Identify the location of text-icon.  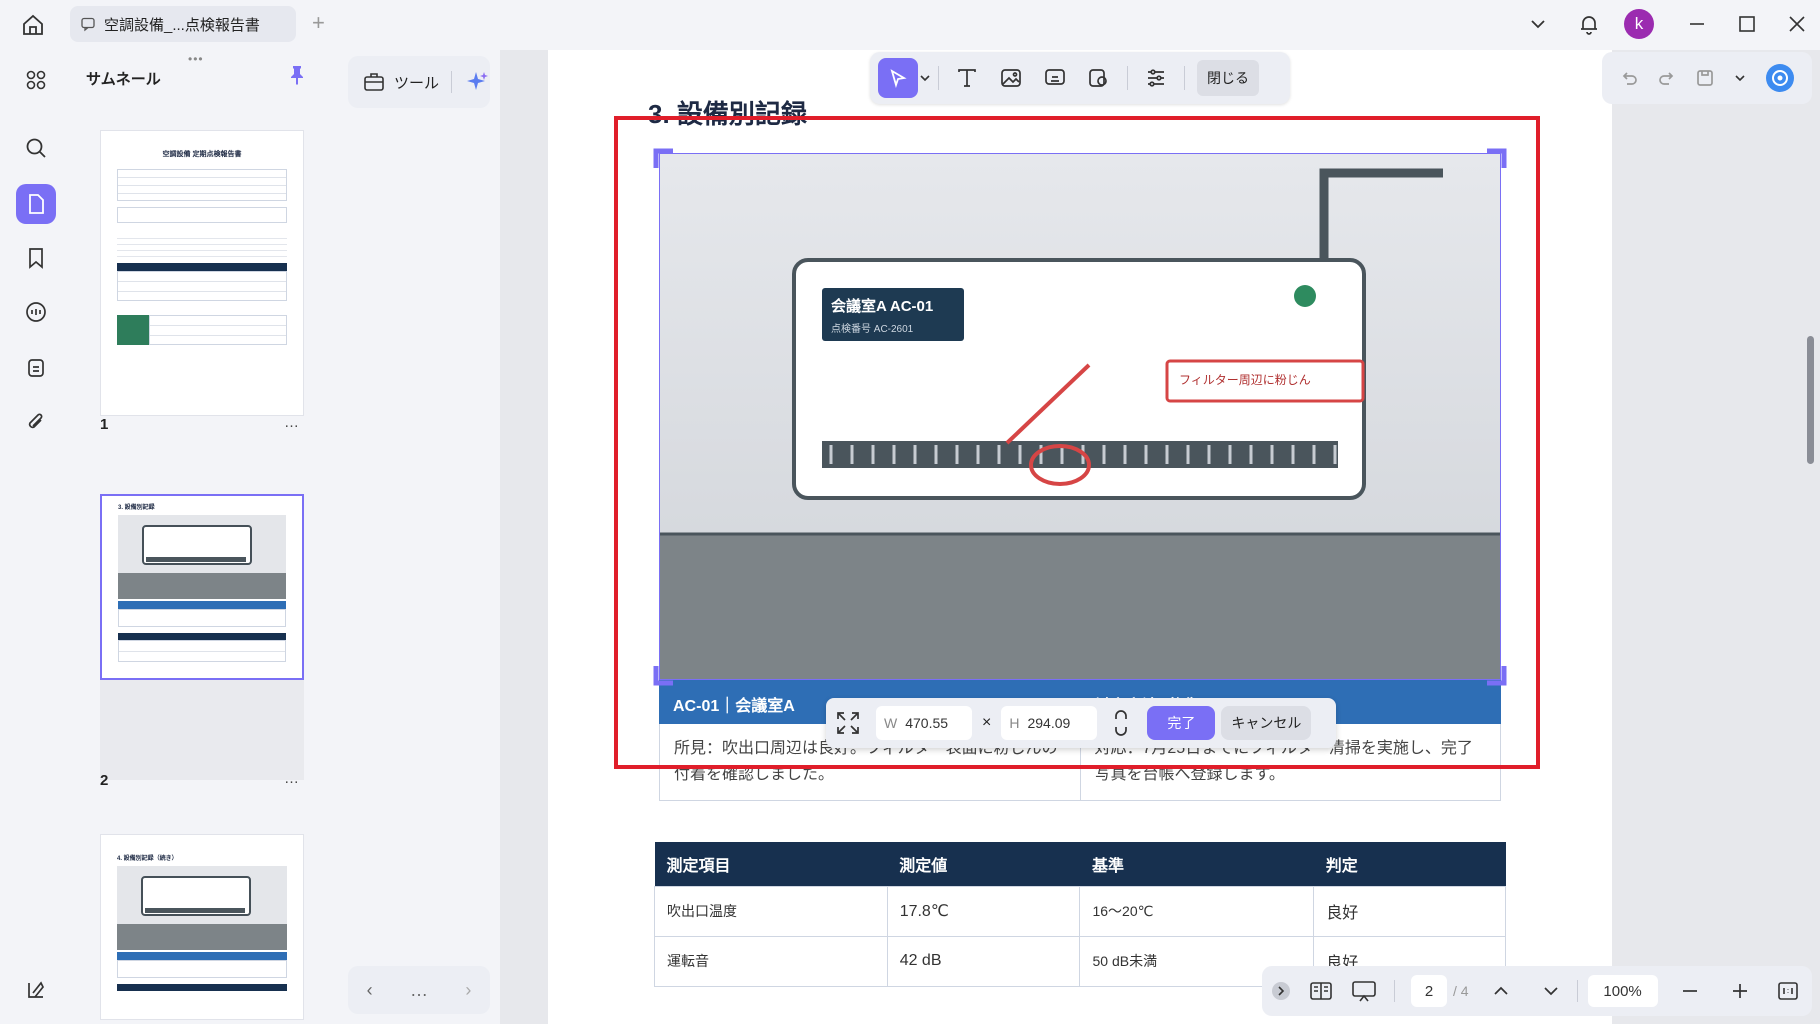
(967, 78).